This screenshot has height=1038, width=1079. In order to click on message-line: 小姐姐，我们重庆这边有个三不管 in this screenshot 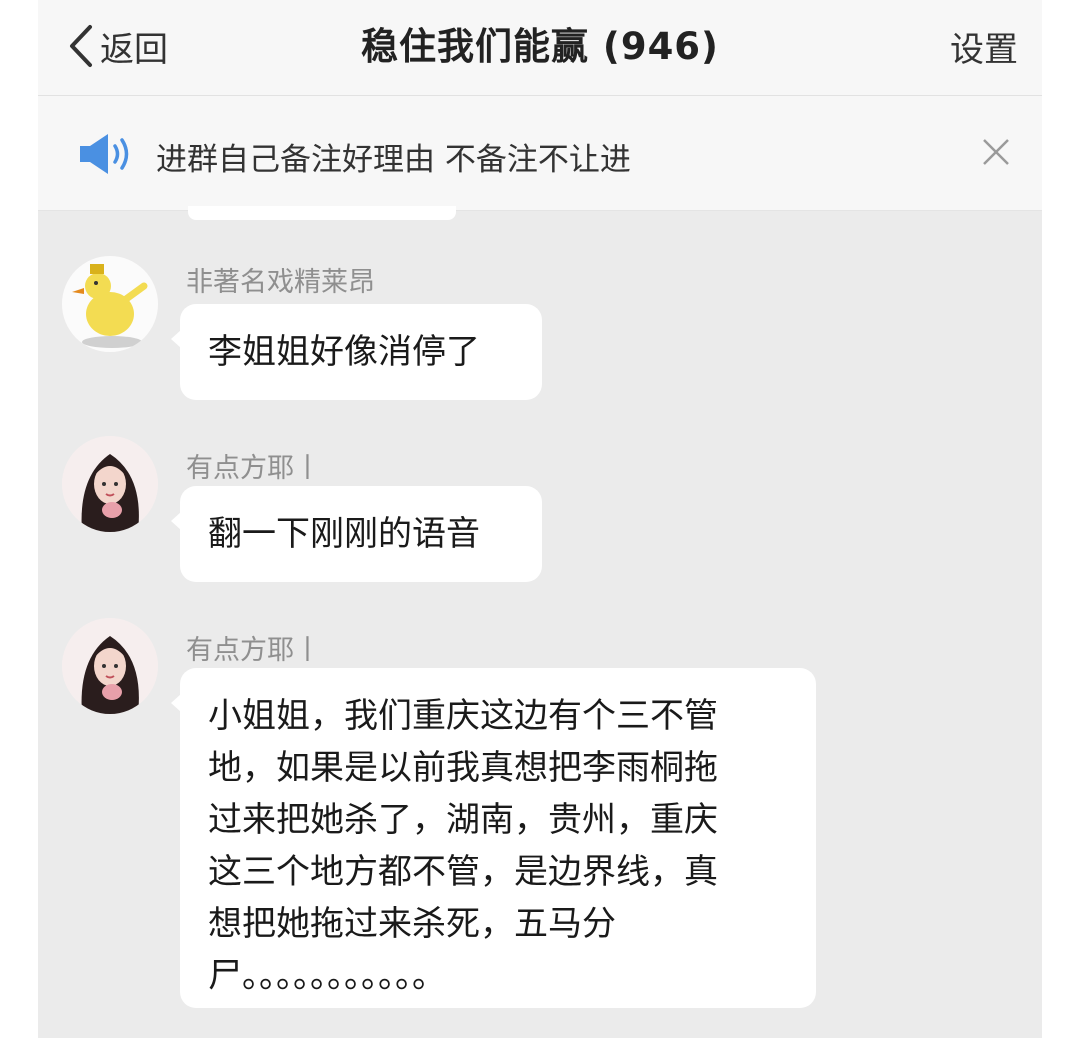, I will do `click(463, 716)`.